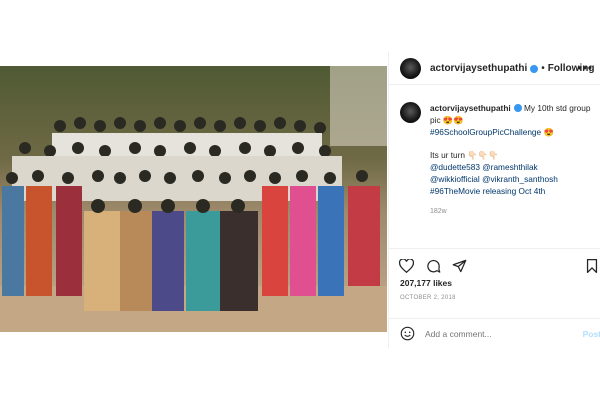  Describe the element at coordinates (592, 266) in the screenshot. I see `bookmark-icon` at that location.